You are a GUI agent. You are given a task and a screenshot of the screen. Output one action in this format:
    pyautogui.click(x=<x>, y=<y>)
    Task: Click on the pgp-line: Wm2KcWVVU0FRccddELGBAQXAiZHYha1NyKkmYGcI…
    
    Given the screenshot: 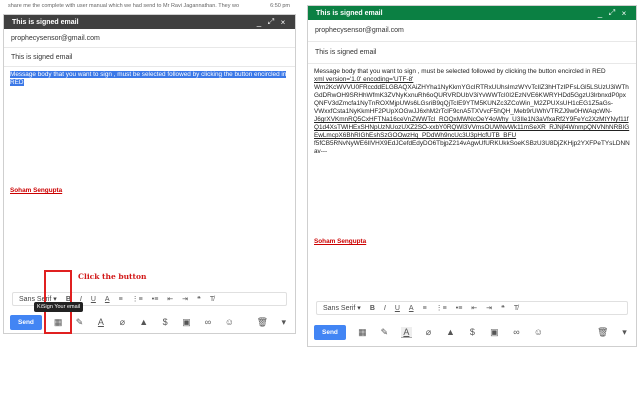 What is the action you would take?
    pyautogui.click(x=471, y=95)
    